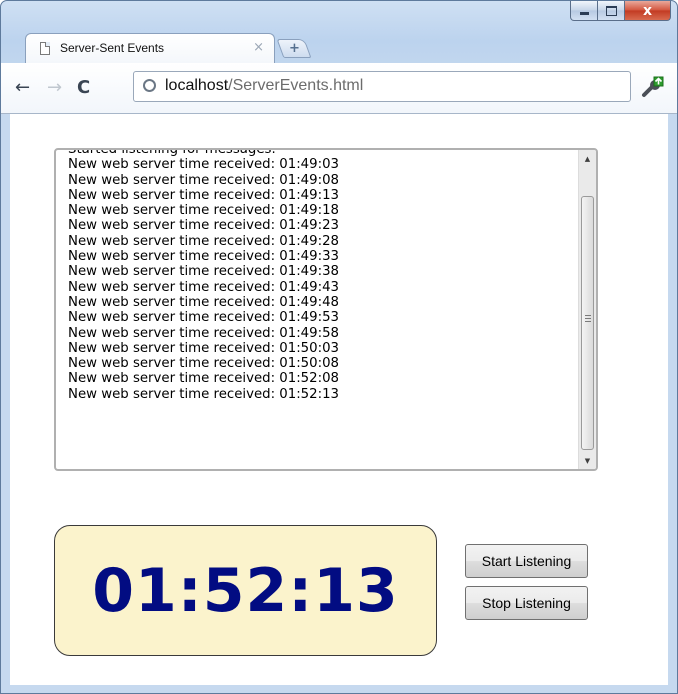 The height and width of the screenshot is (694, 678). Describe the element at coordinates (203, 394) in the screenshot. I see `log-line: New web server time received: 01:52:13` at that location.